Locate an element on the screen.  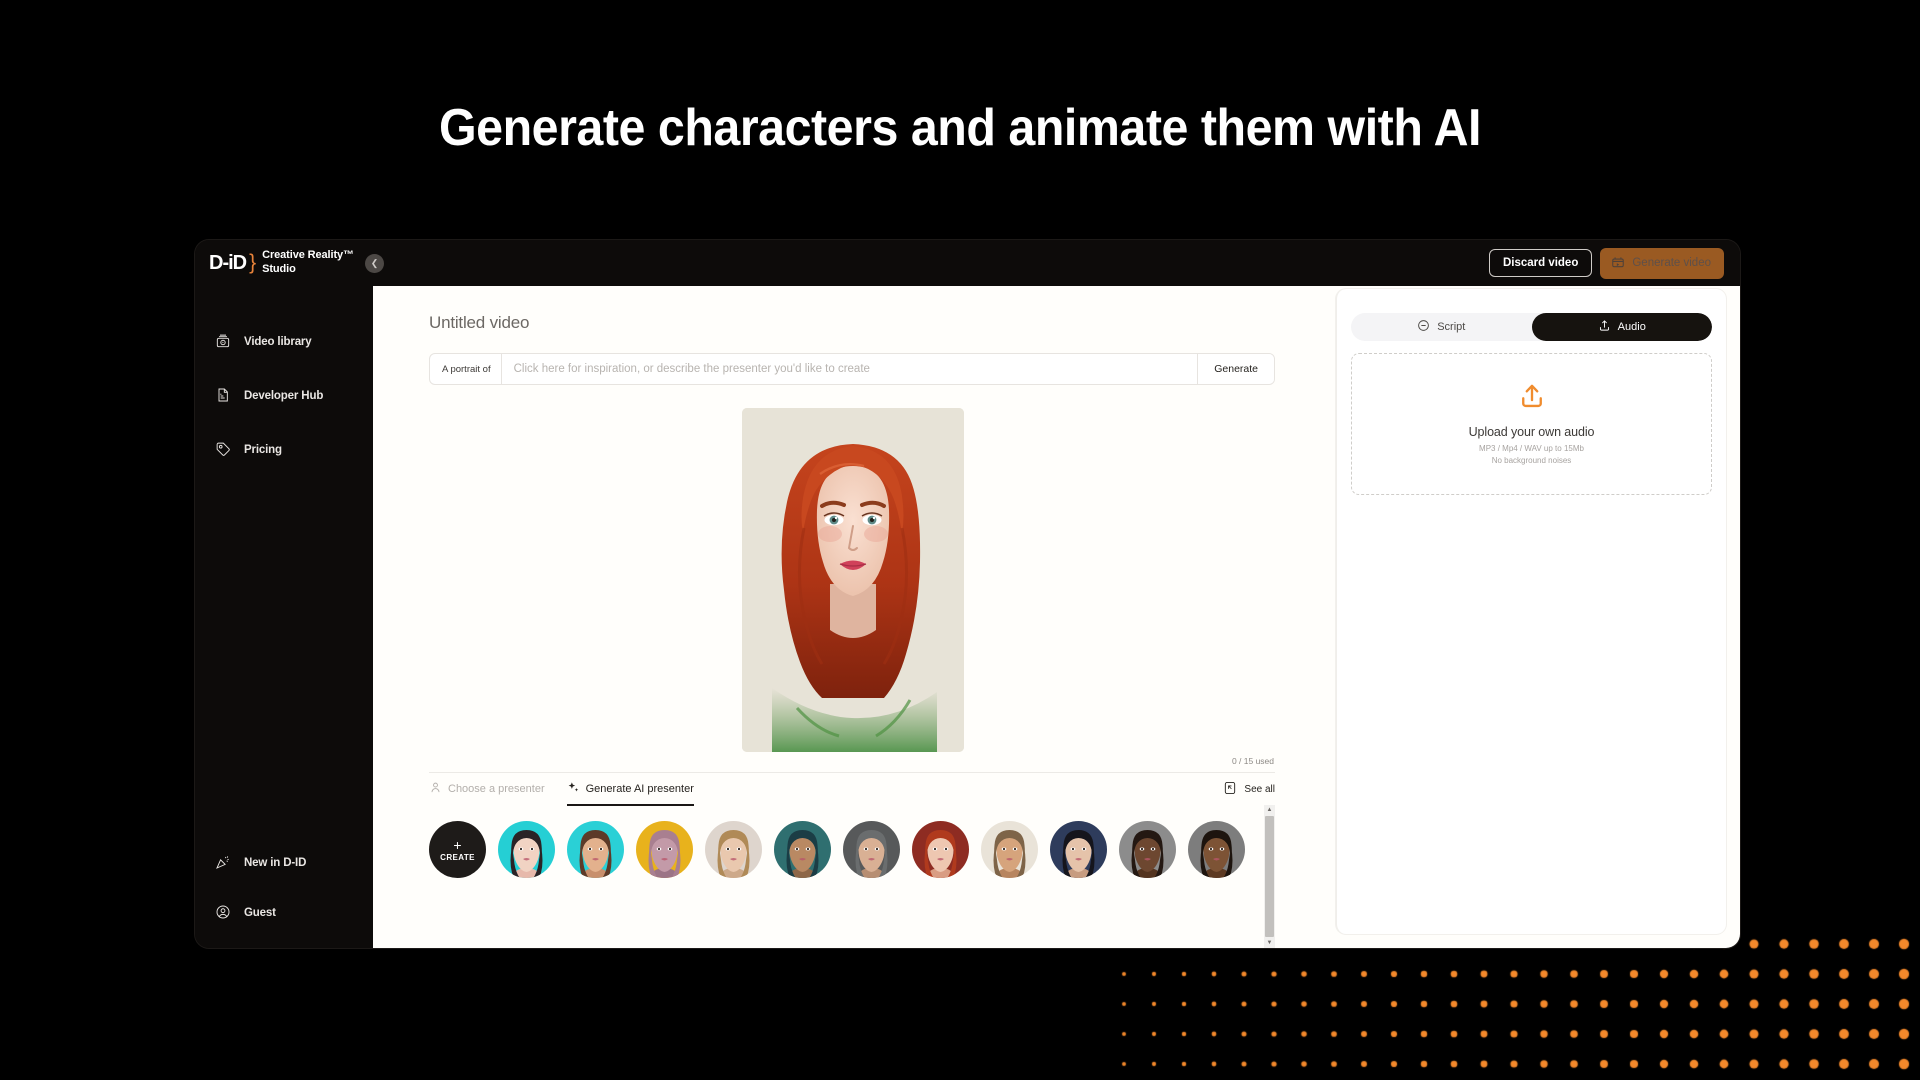
scroll-up-arrow-icon: ▲ is located at coordinates (1270, 810).